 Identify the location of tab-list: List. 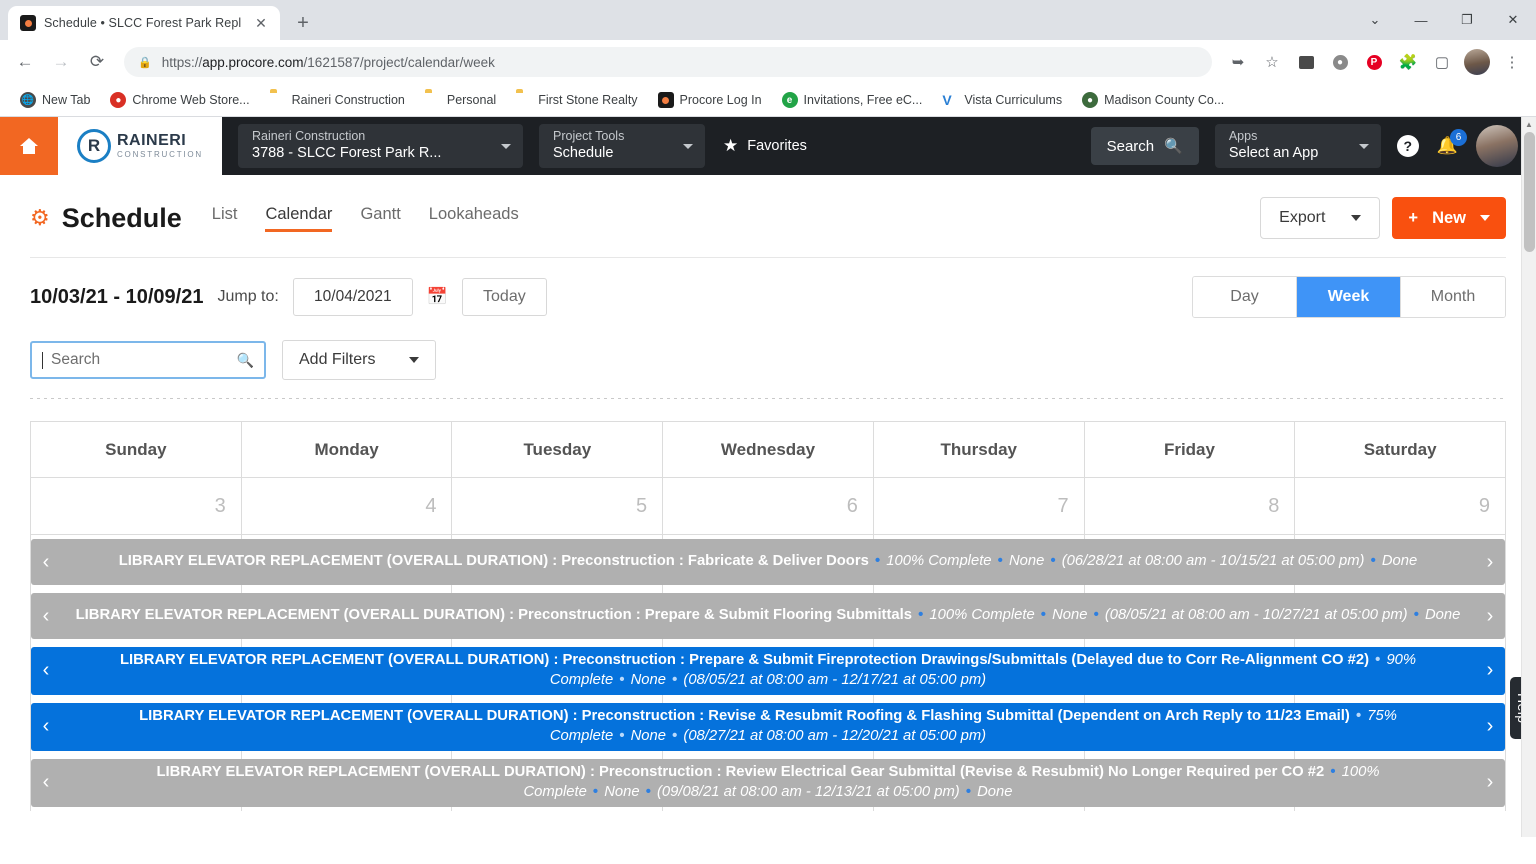
(225, 218).